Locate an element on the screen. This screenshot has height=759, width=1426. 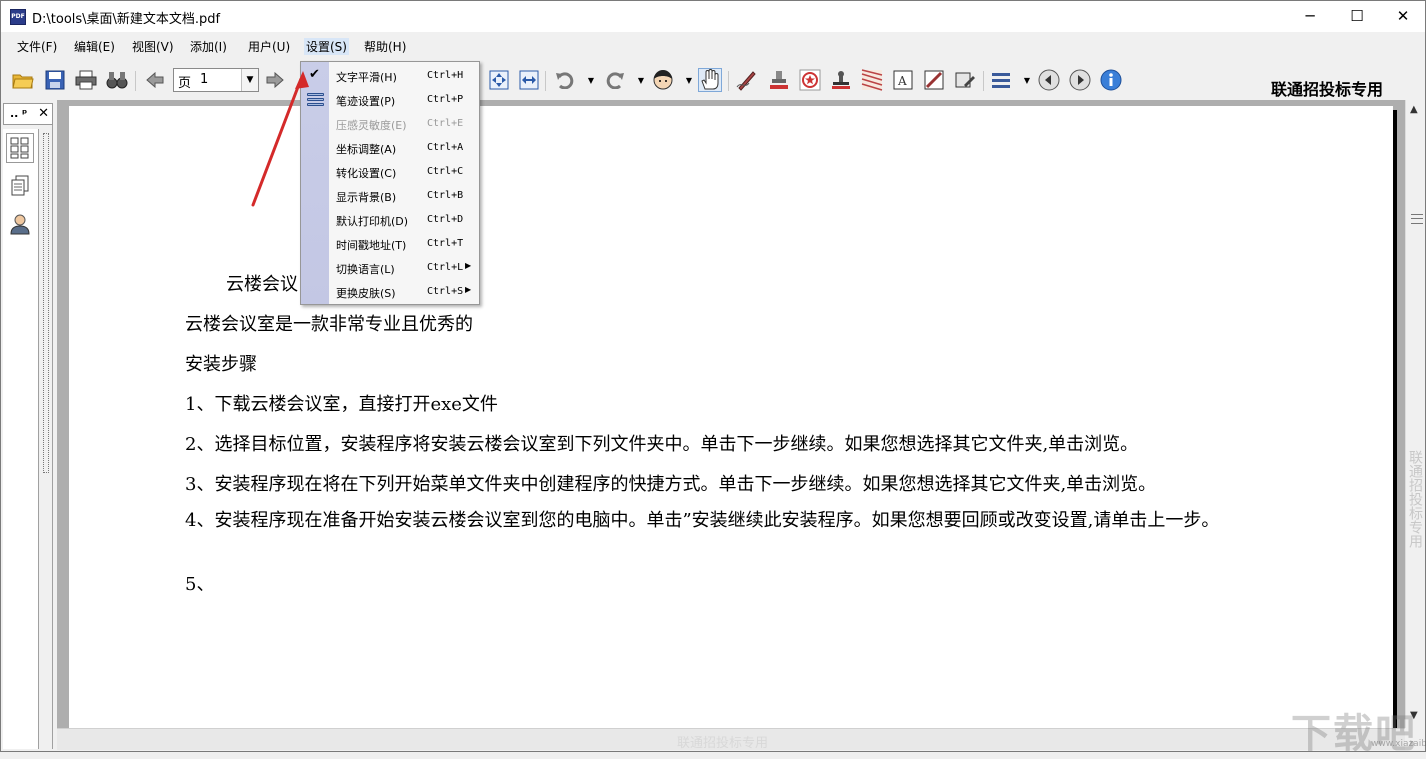
menu-item-coordinate-adjust: 坐标调整(A) Ctrl+A is located at coordinates (390, 148).